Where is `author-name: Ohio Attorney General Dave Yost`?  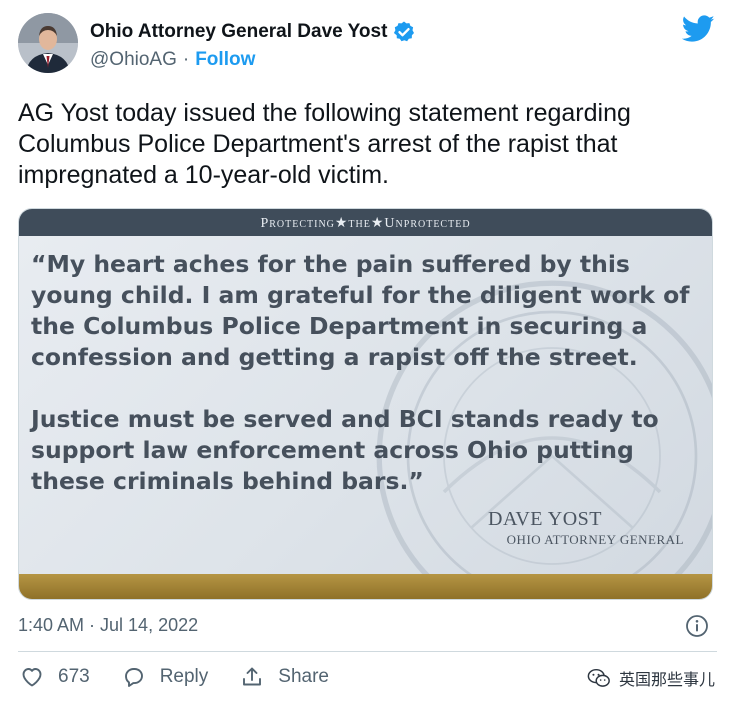
author-name: Ohio Attorney General Dave Yost is located at coordinates (238, 32).